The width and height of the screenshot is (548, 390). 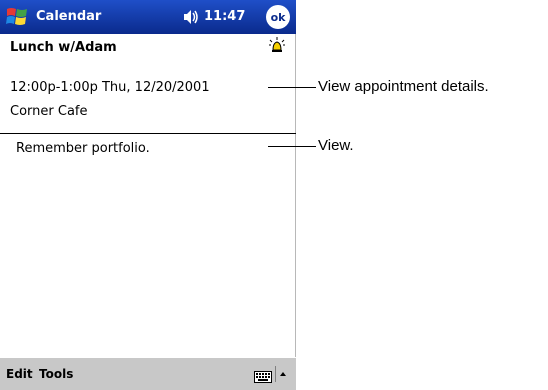 I want to click on menu-tools: Tools, so click(x=56, y=374).